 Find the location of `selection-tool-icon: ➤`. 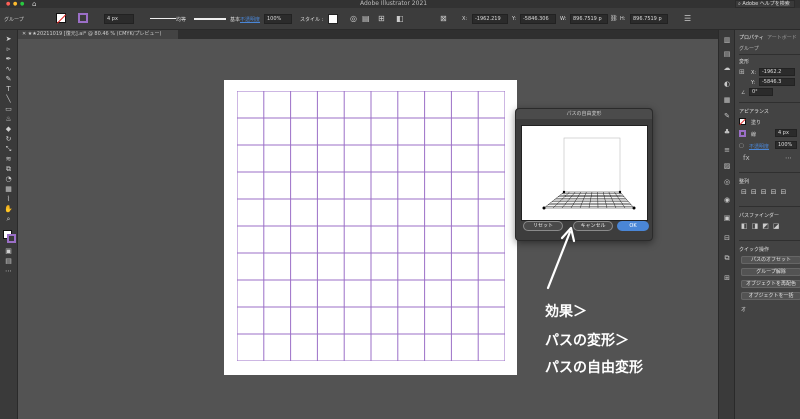

selection-tool-icon: ➤ is located at coordinates (8, 39).